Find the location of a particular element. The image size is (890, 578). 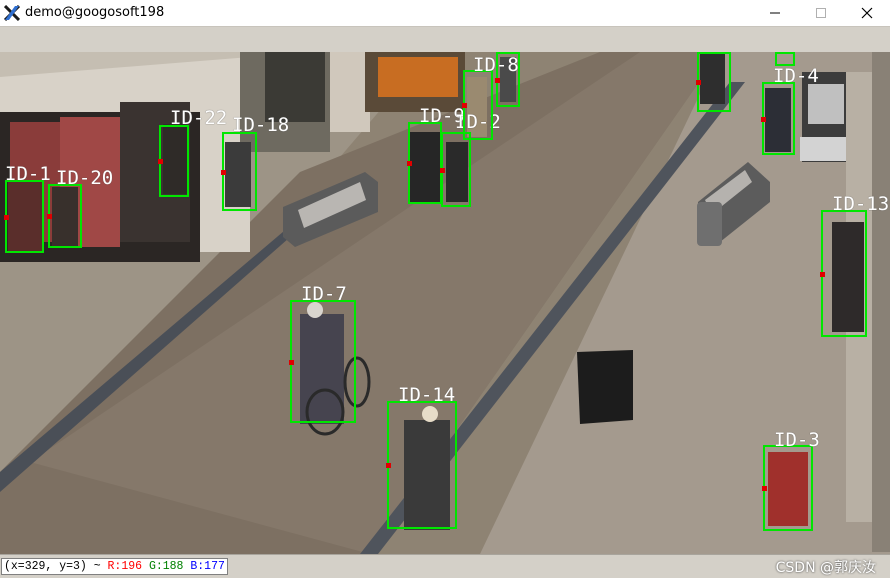

detection-label: ID-18 is located at coordinates (261, 125).